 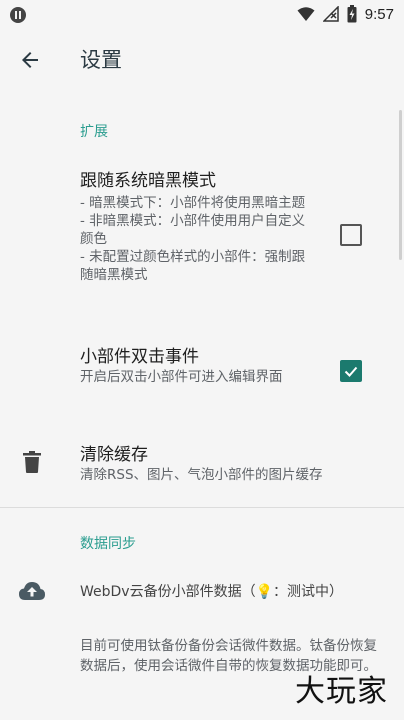 I want to click on pref-title: 小部件双击事件, so click(x=139, y=357).